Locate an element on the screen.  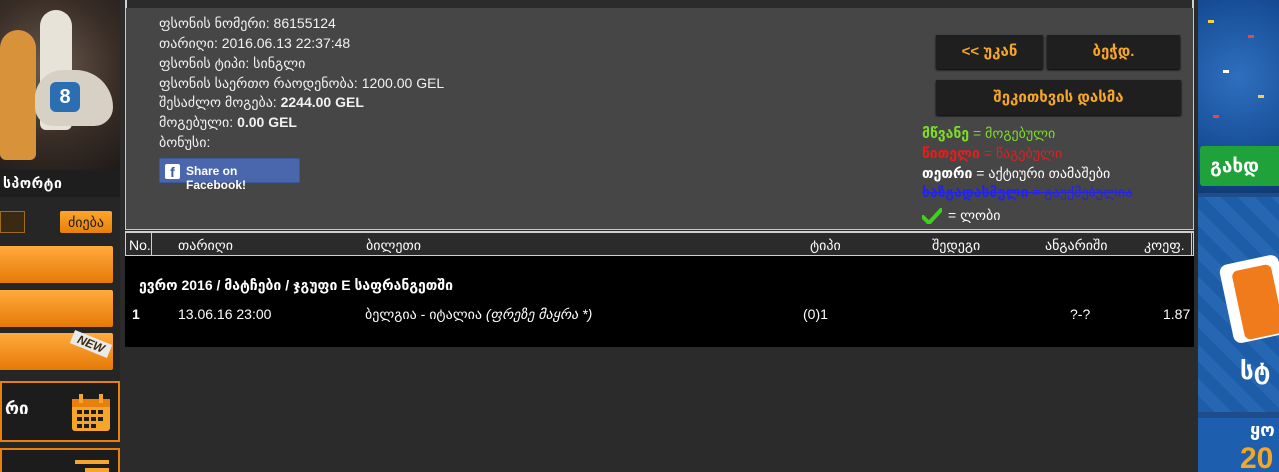
facebook-share-button: f Share on Facebook! is located at coordinates (229, 175).